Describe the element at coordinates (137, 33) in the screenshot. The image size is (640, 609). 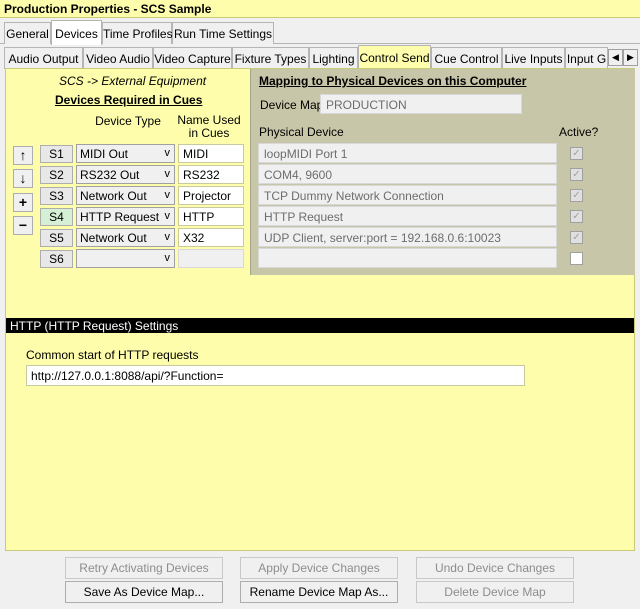
I see `tab-time-profiles: Time Profiles` at that location.